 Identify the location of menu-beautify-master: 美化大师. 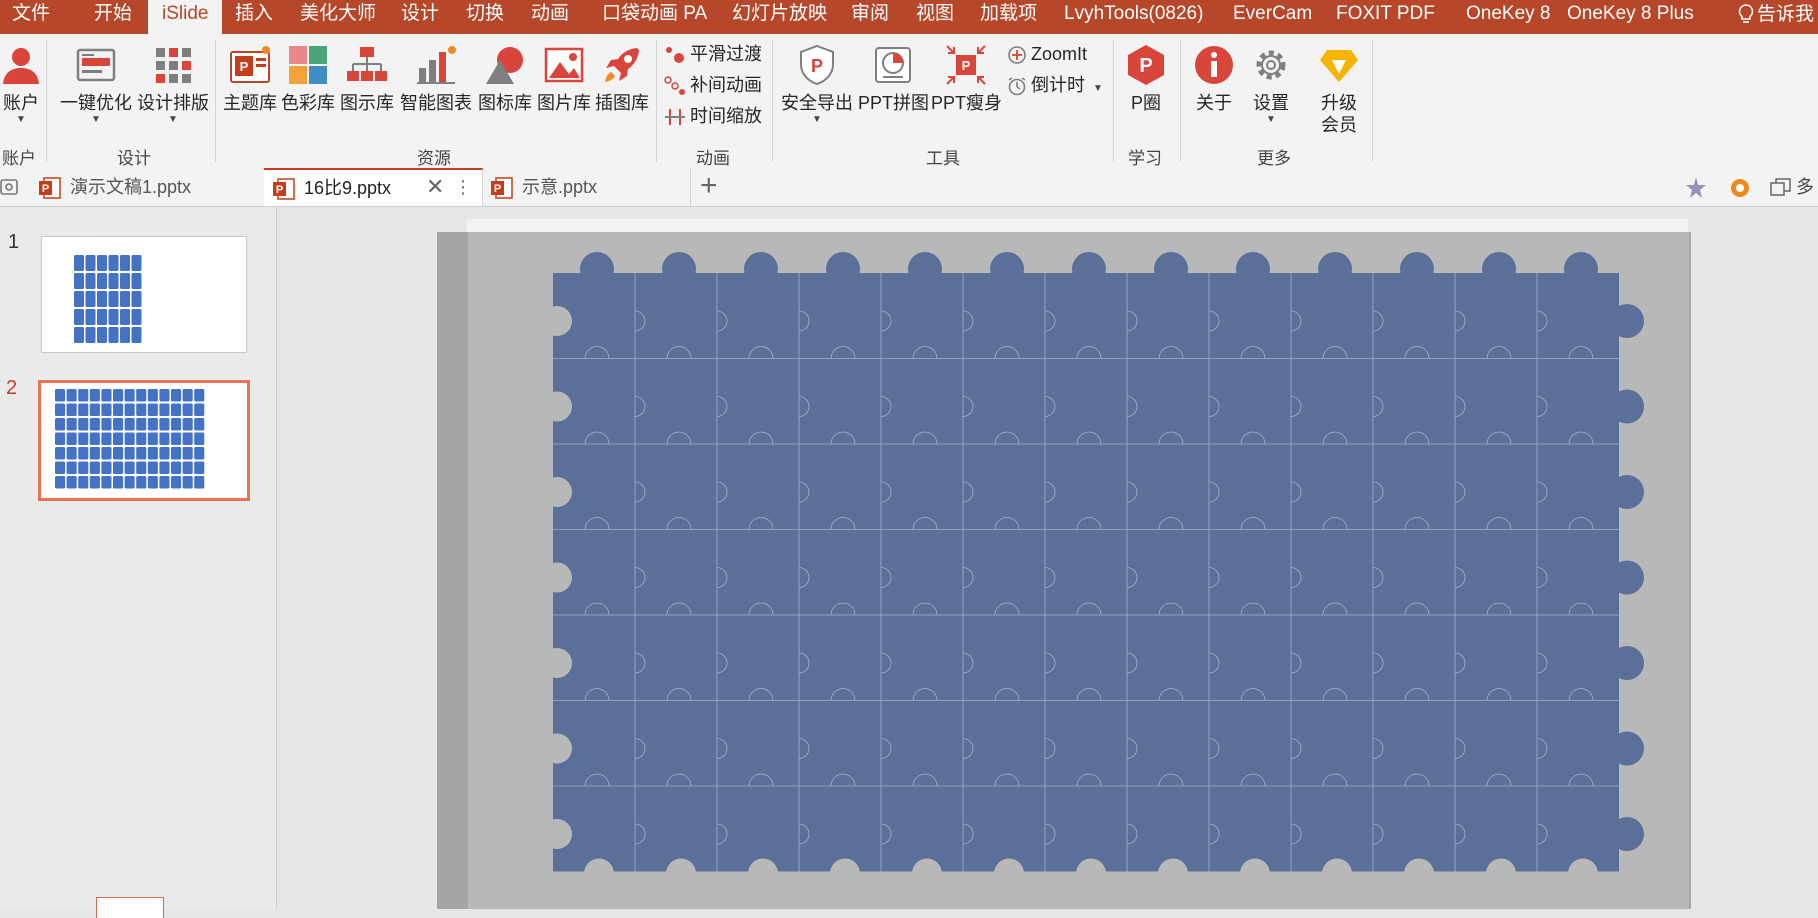
(338, 17).